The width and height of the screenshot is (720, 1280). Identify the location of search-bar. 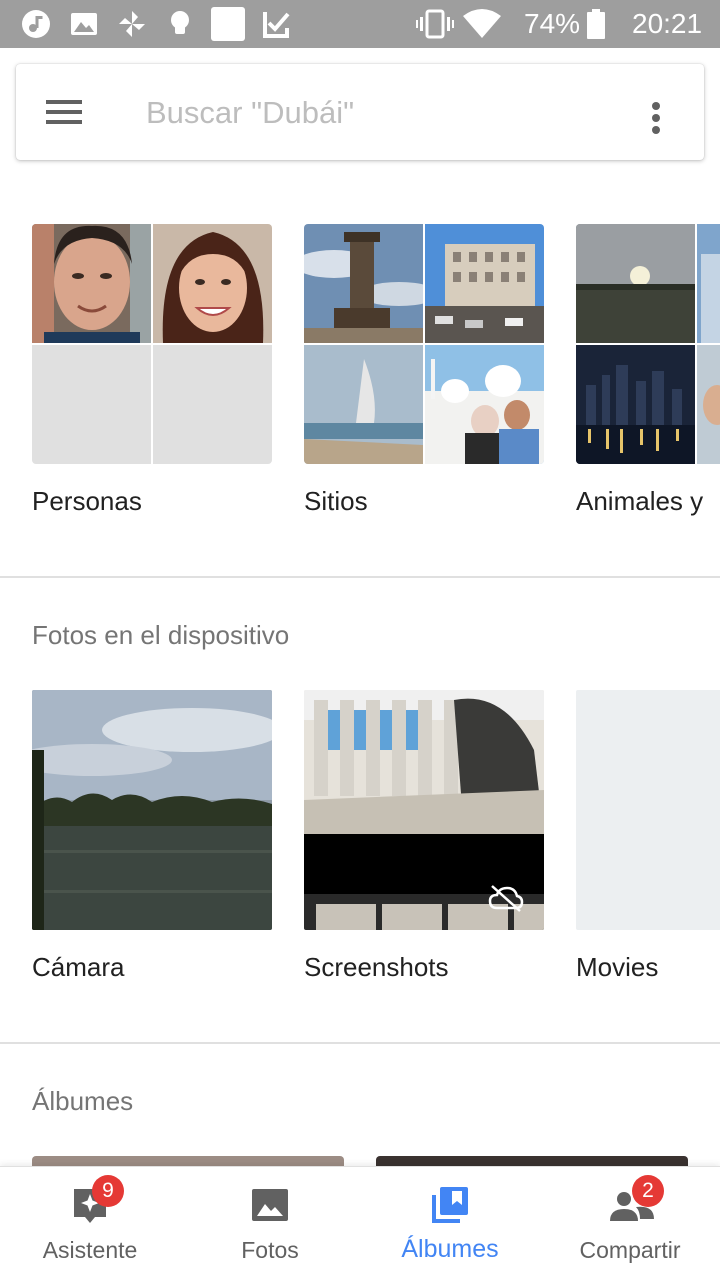
(360, 112).